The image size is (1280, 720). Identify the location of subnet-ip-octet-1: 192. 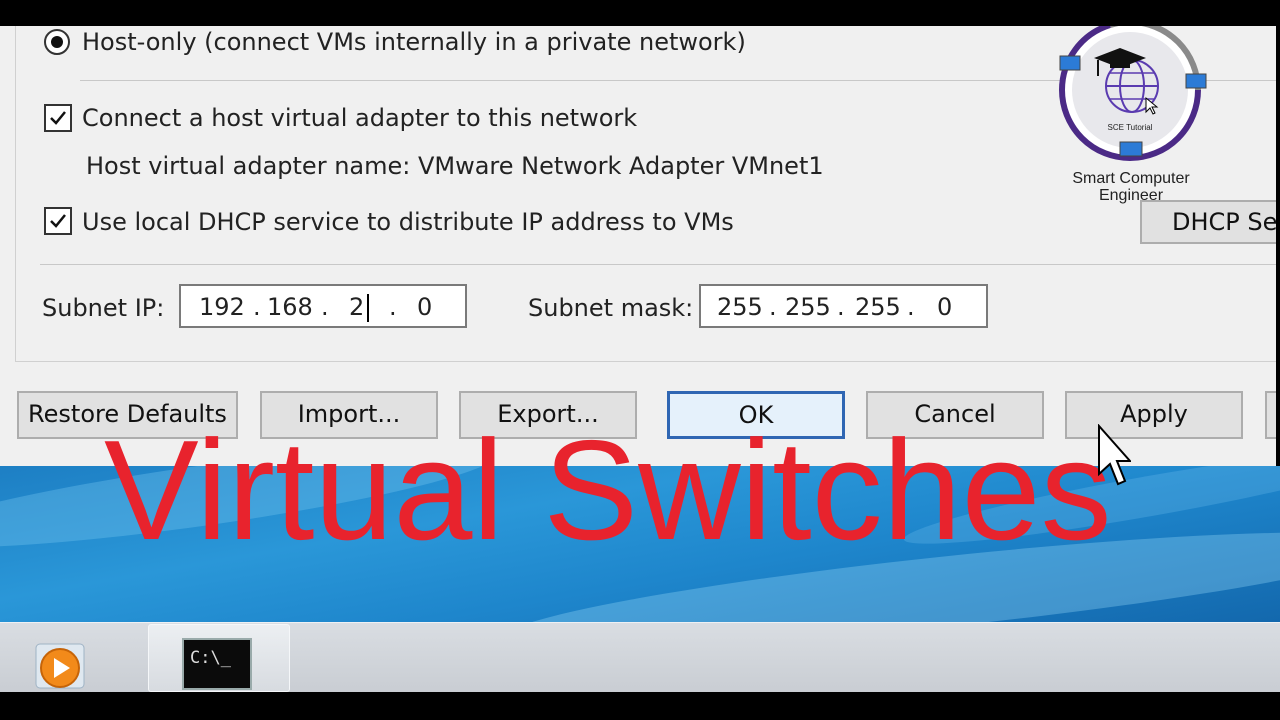
(222, 307).